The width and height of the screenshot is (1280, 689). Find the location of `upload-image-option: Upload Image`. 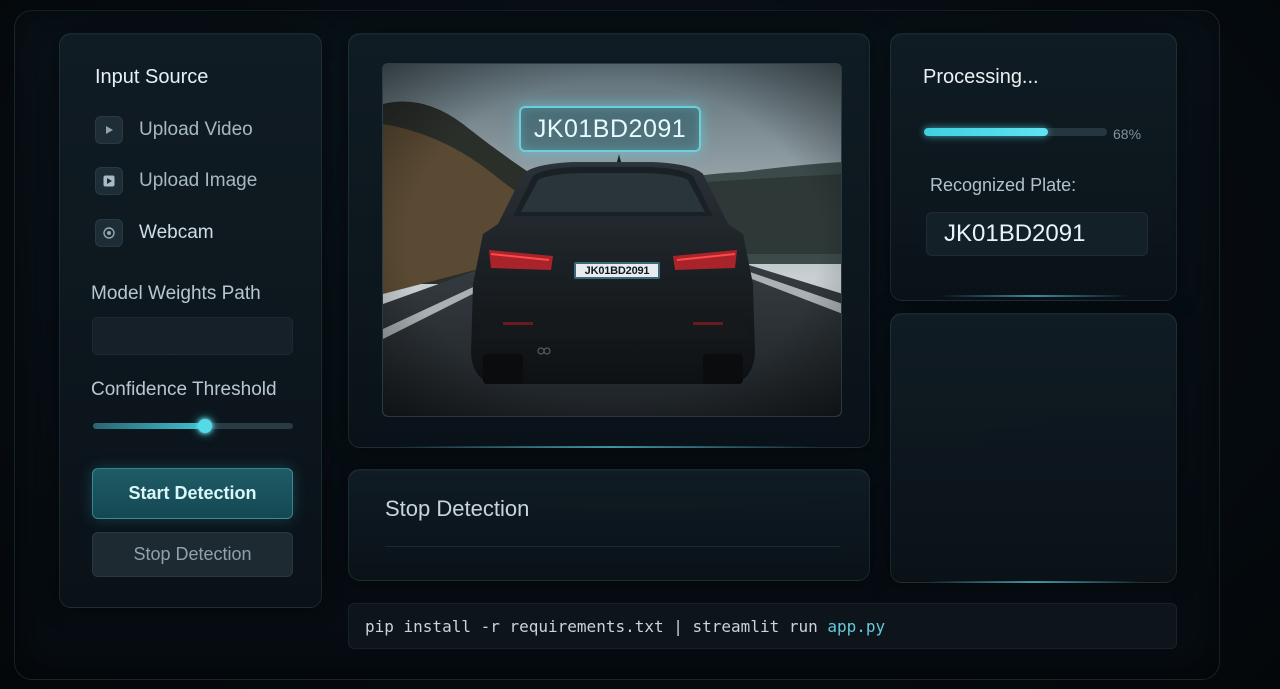

upload-image-option: Upload Image is located at coordinates (176, 181).